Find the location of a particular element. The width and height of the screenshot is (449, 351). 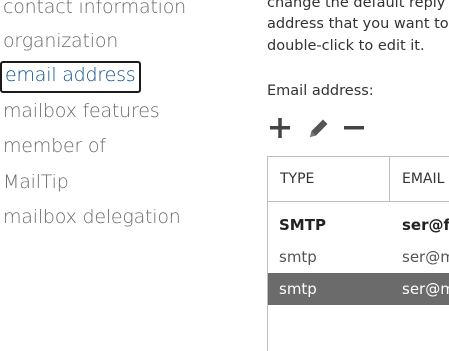

nav-item-mailbox-features: mailbox features is located at coordinates (81, 112).